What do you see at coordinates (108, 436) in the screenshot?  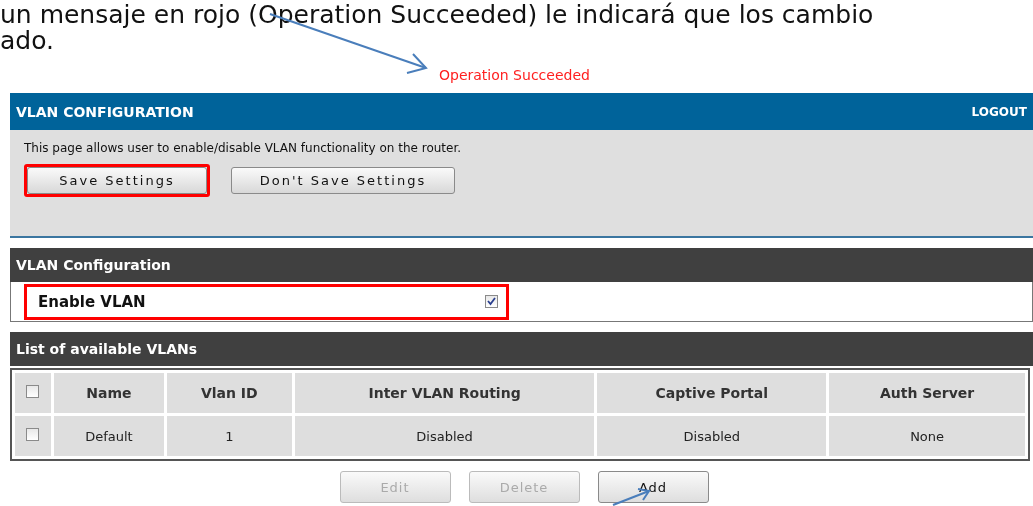 I see `table-cell: Default` at bounding box center [108, 436].